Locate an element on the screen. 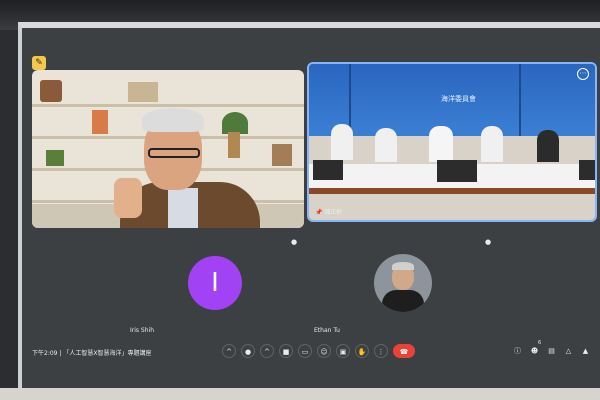 The width and height of the screenshot is (600, 400). more-vert-icon: ⋮ is located at coordinates (381, 351).